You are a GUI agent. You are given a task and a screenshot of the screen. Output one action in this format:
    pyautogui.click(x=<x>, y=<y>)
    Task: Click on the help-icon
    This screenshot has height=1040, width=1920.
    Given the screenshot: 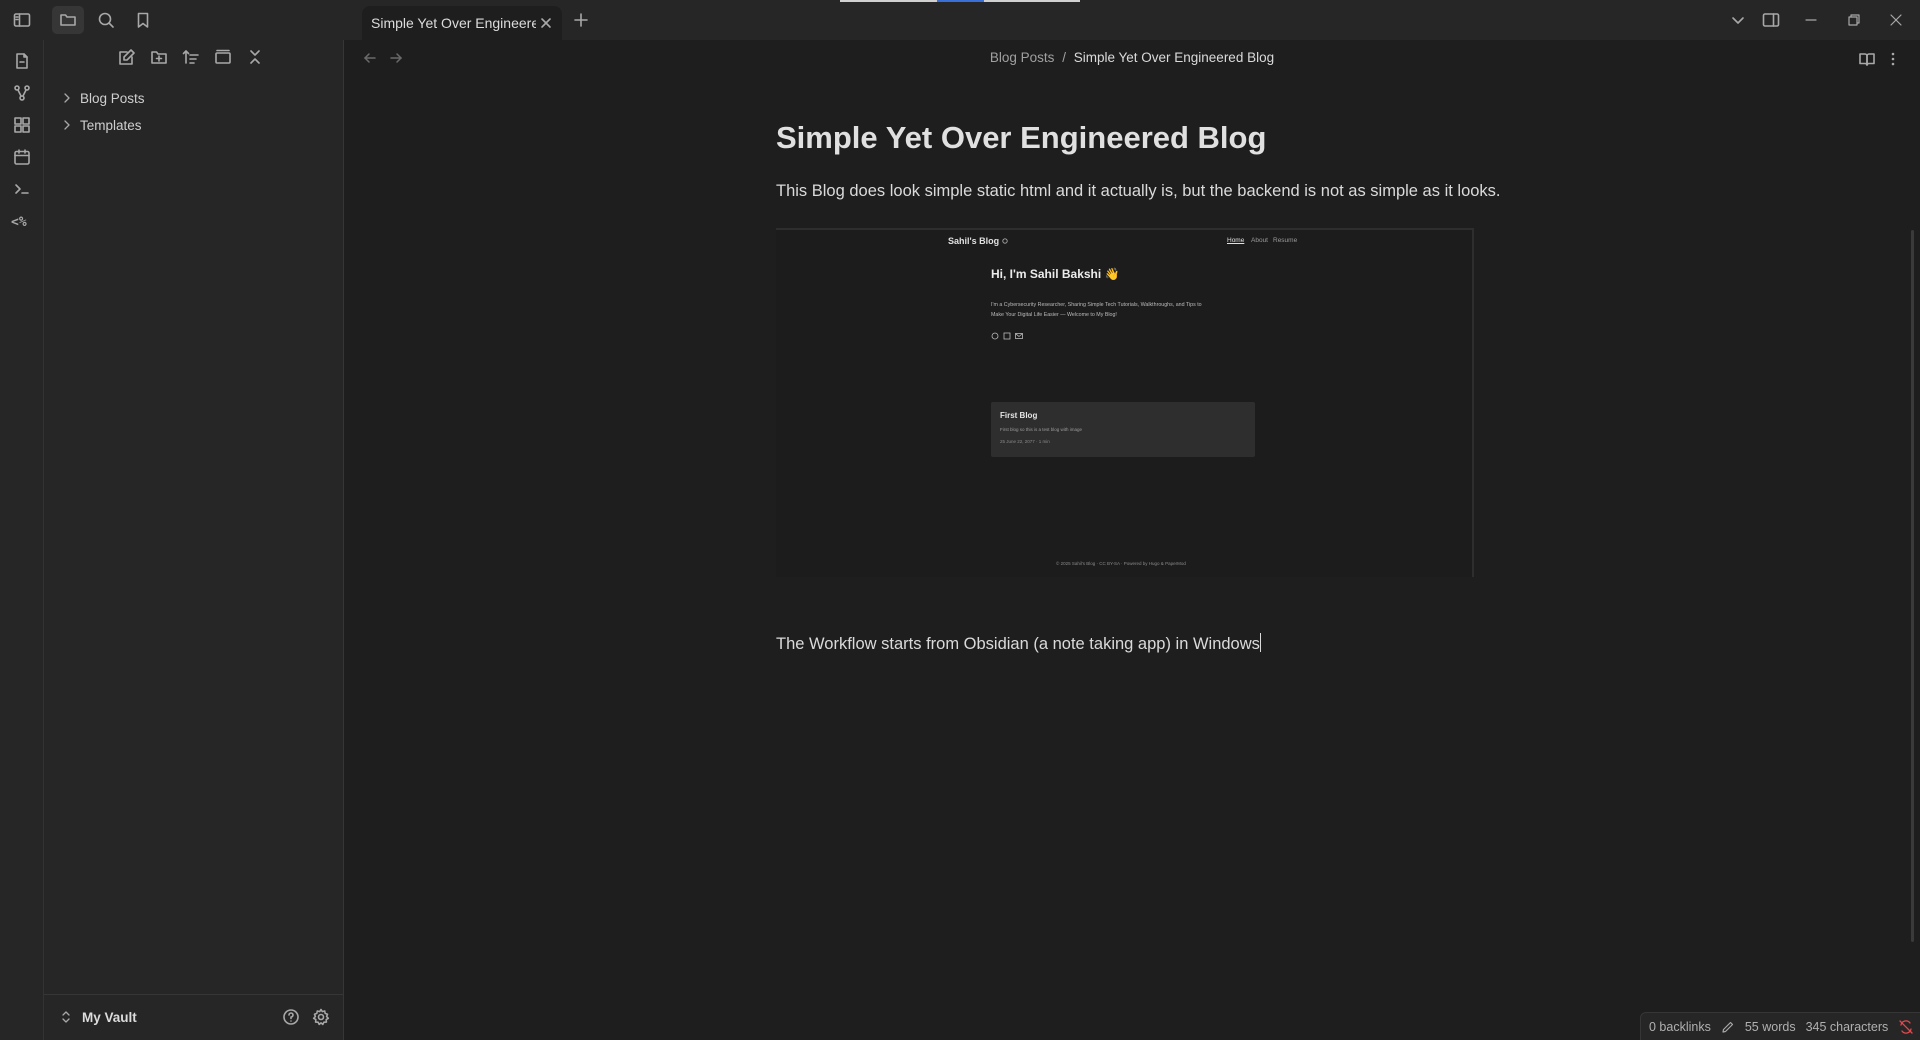 What is the action you would take?
    pyautogui.click(x=291, y=1017)
    